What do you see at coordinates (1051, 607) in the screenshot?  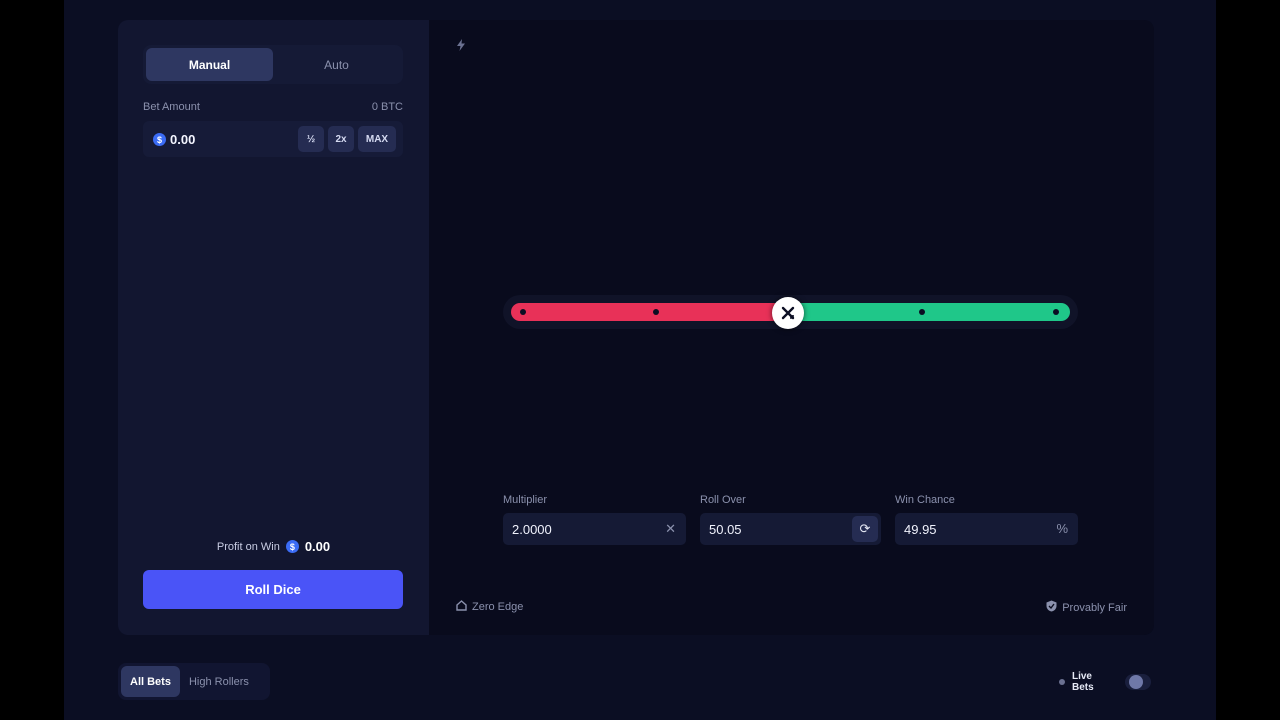 I see `shield-check-icon` at bounding box center [1051, 607].